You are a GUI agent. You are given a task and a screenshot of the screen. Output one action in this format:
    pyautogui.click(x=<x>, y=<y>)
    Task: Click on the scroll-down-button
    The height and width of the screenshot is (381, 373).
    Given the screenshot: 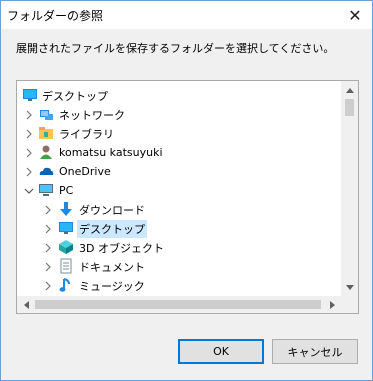 What is the action you would take?
    pyautogui.click(x=349, y=287)
    